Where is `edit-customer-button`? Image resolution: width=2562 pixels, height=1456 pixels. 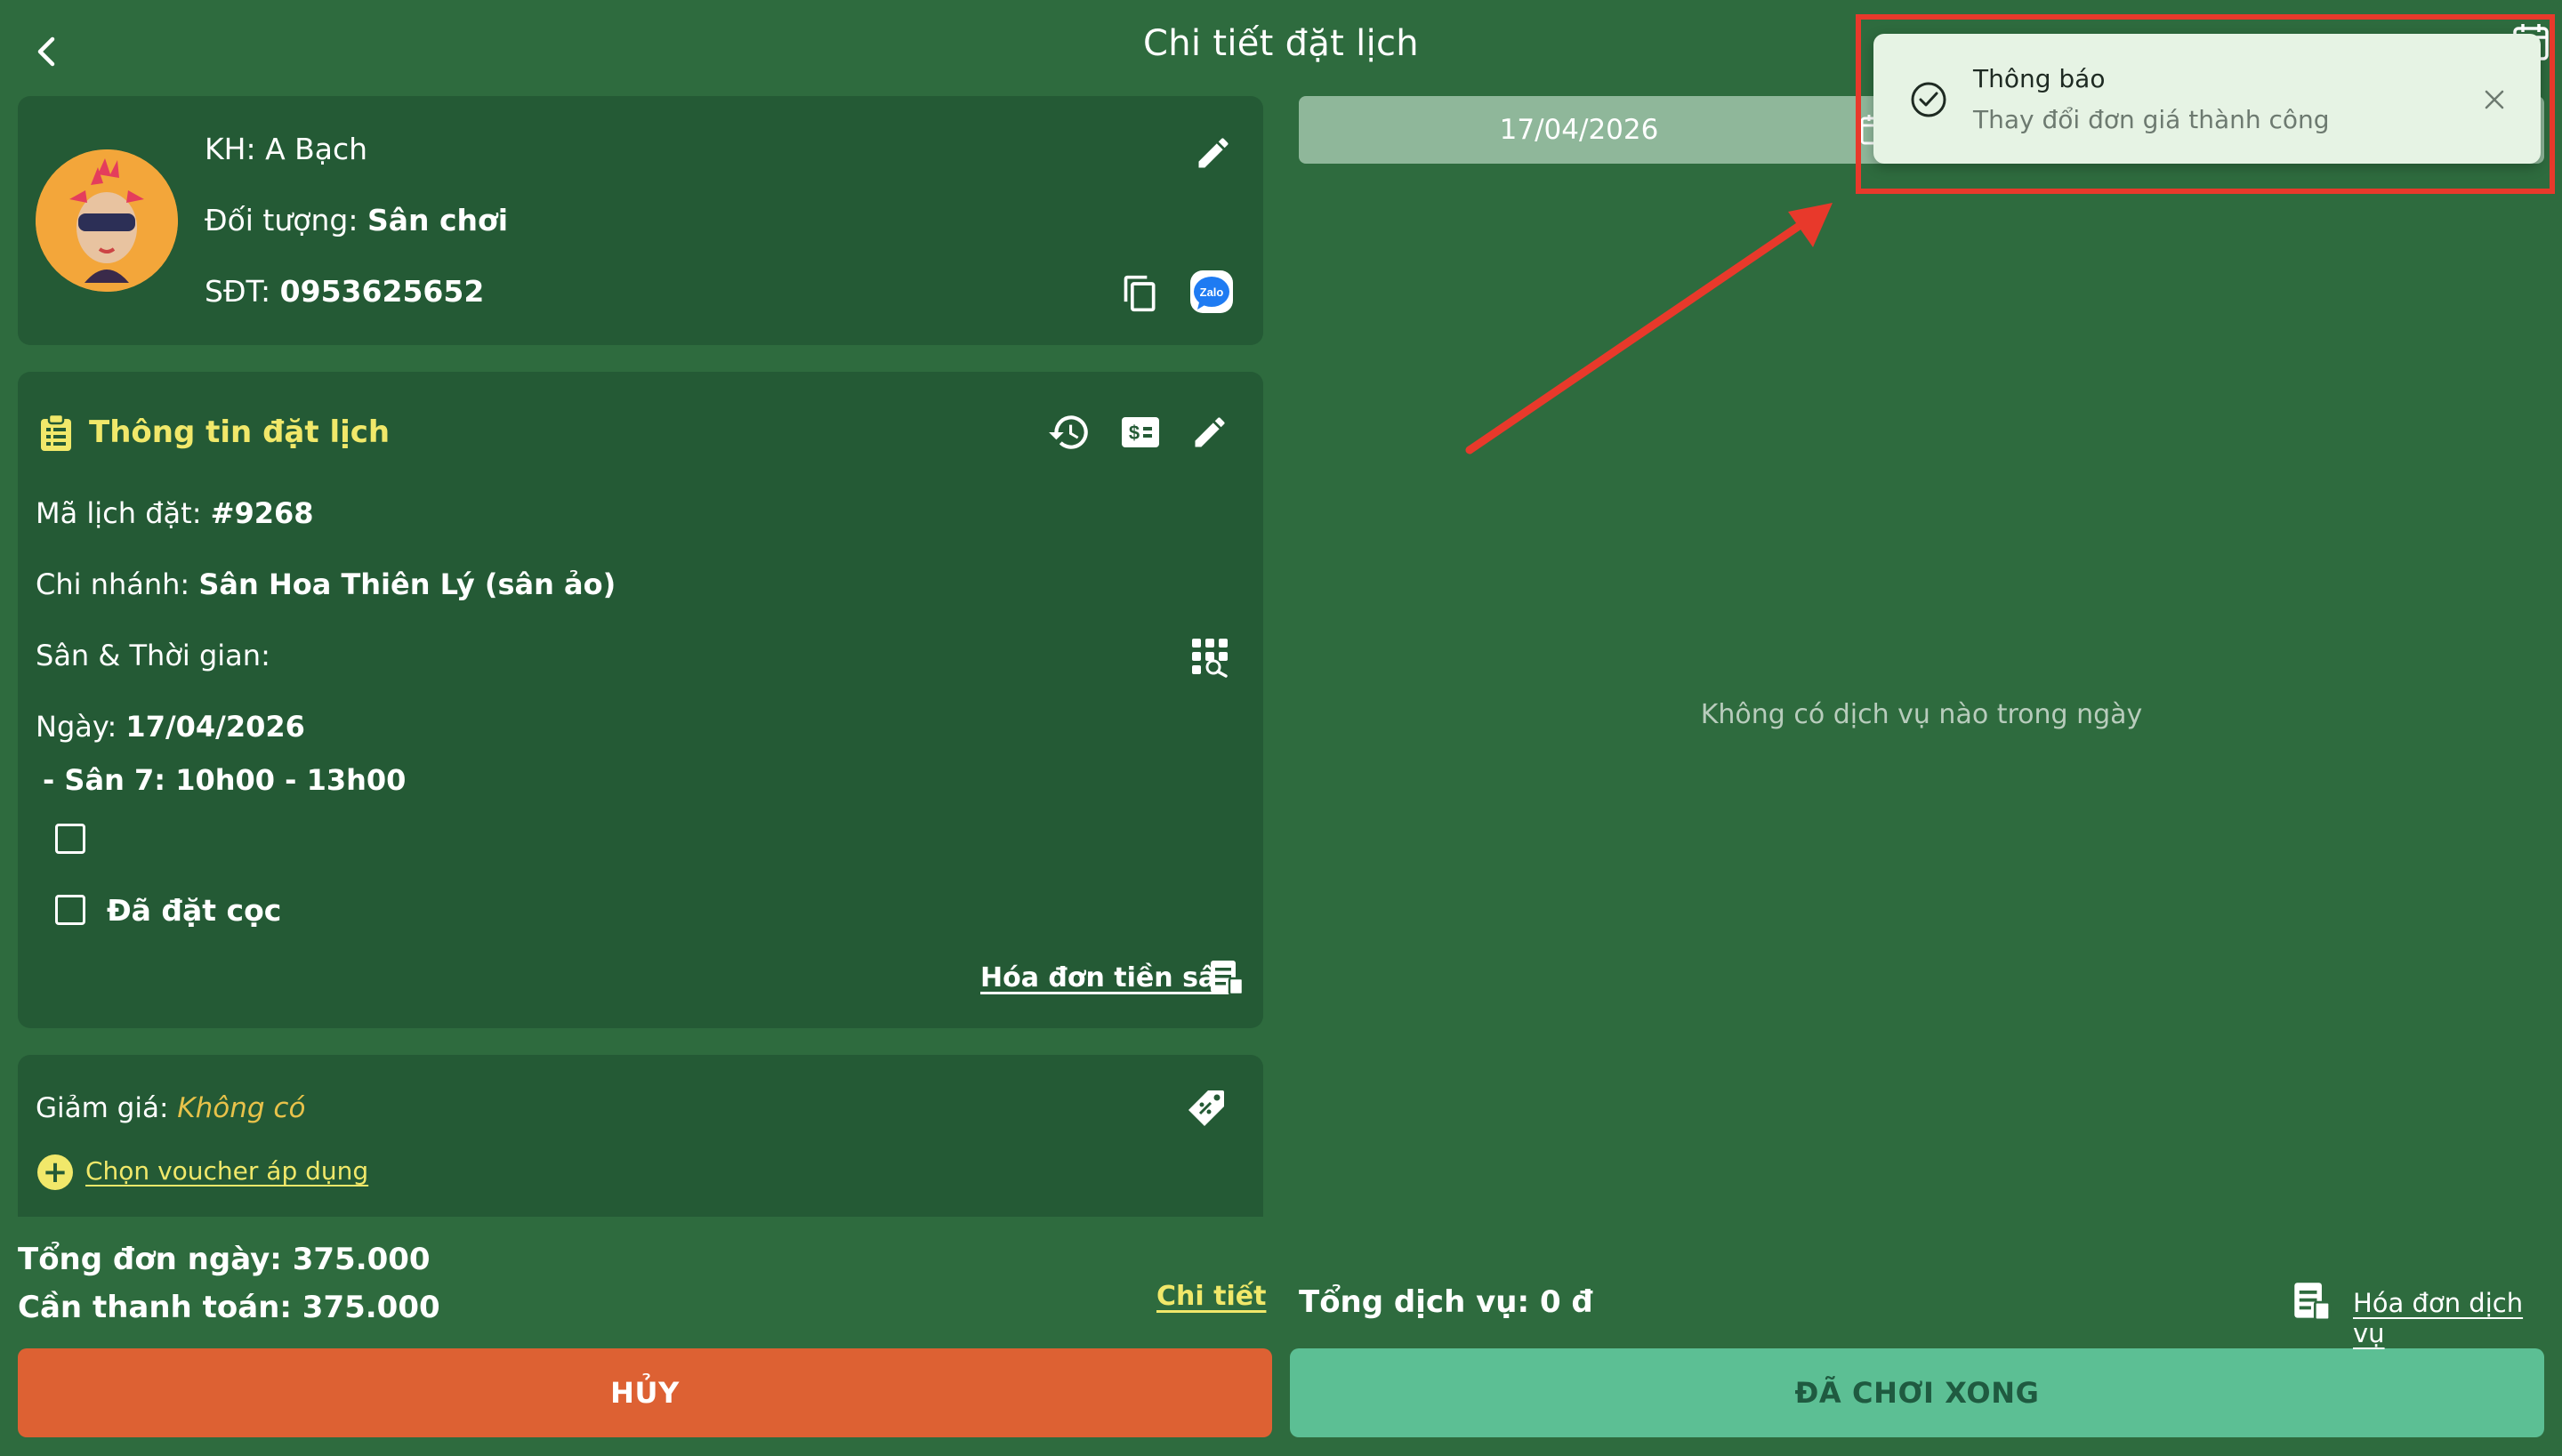
edit-customer-button is located at coordinates (1213, 153).